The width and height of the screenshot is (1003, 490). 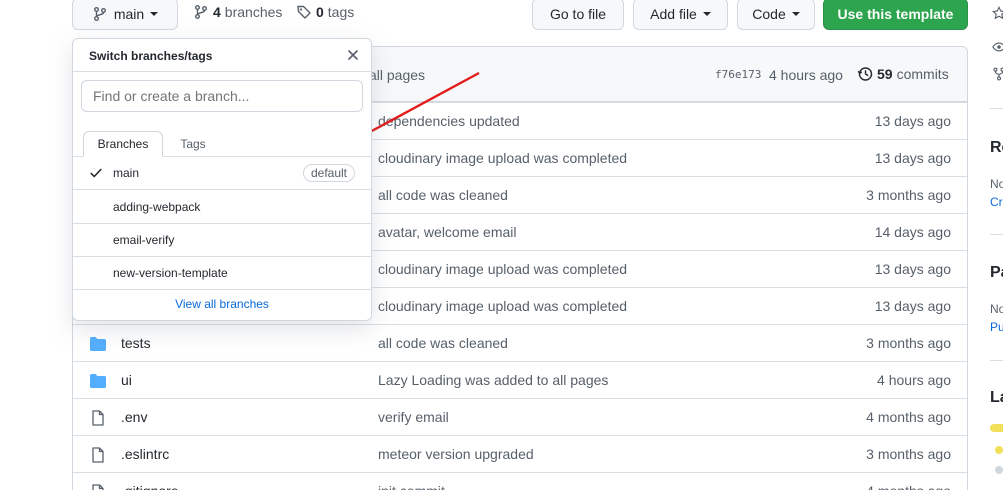 I want to click on default-badge: default, so click(x=328, y=173).